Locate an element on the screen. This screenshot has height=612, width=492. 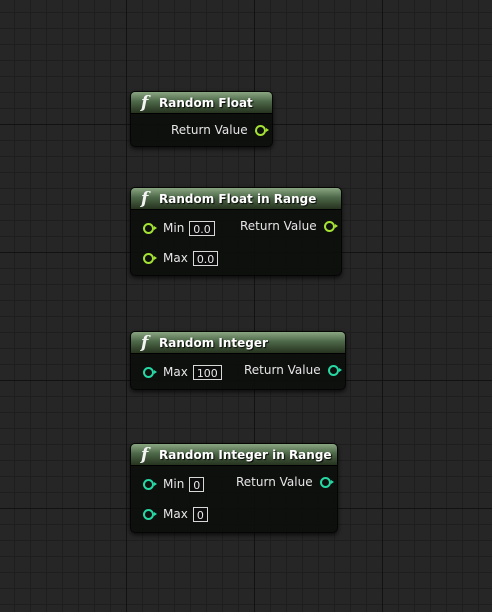
max-value-field: 0.0 is located at coordinates (205, 258).